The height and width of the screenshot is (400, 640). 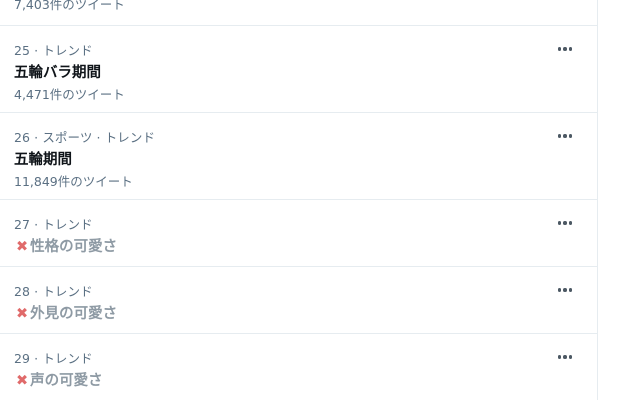 What do you see at coordinates (69, 94) in the screenshot?
I see `tweet-count: 4,471件のツイート` at bounding box center [69, 94].